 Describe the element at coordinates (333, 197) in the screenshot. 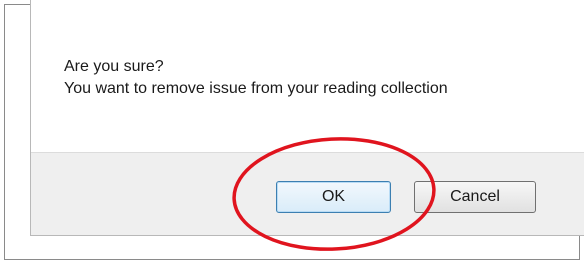

I see `ok-button: OK` at that location.